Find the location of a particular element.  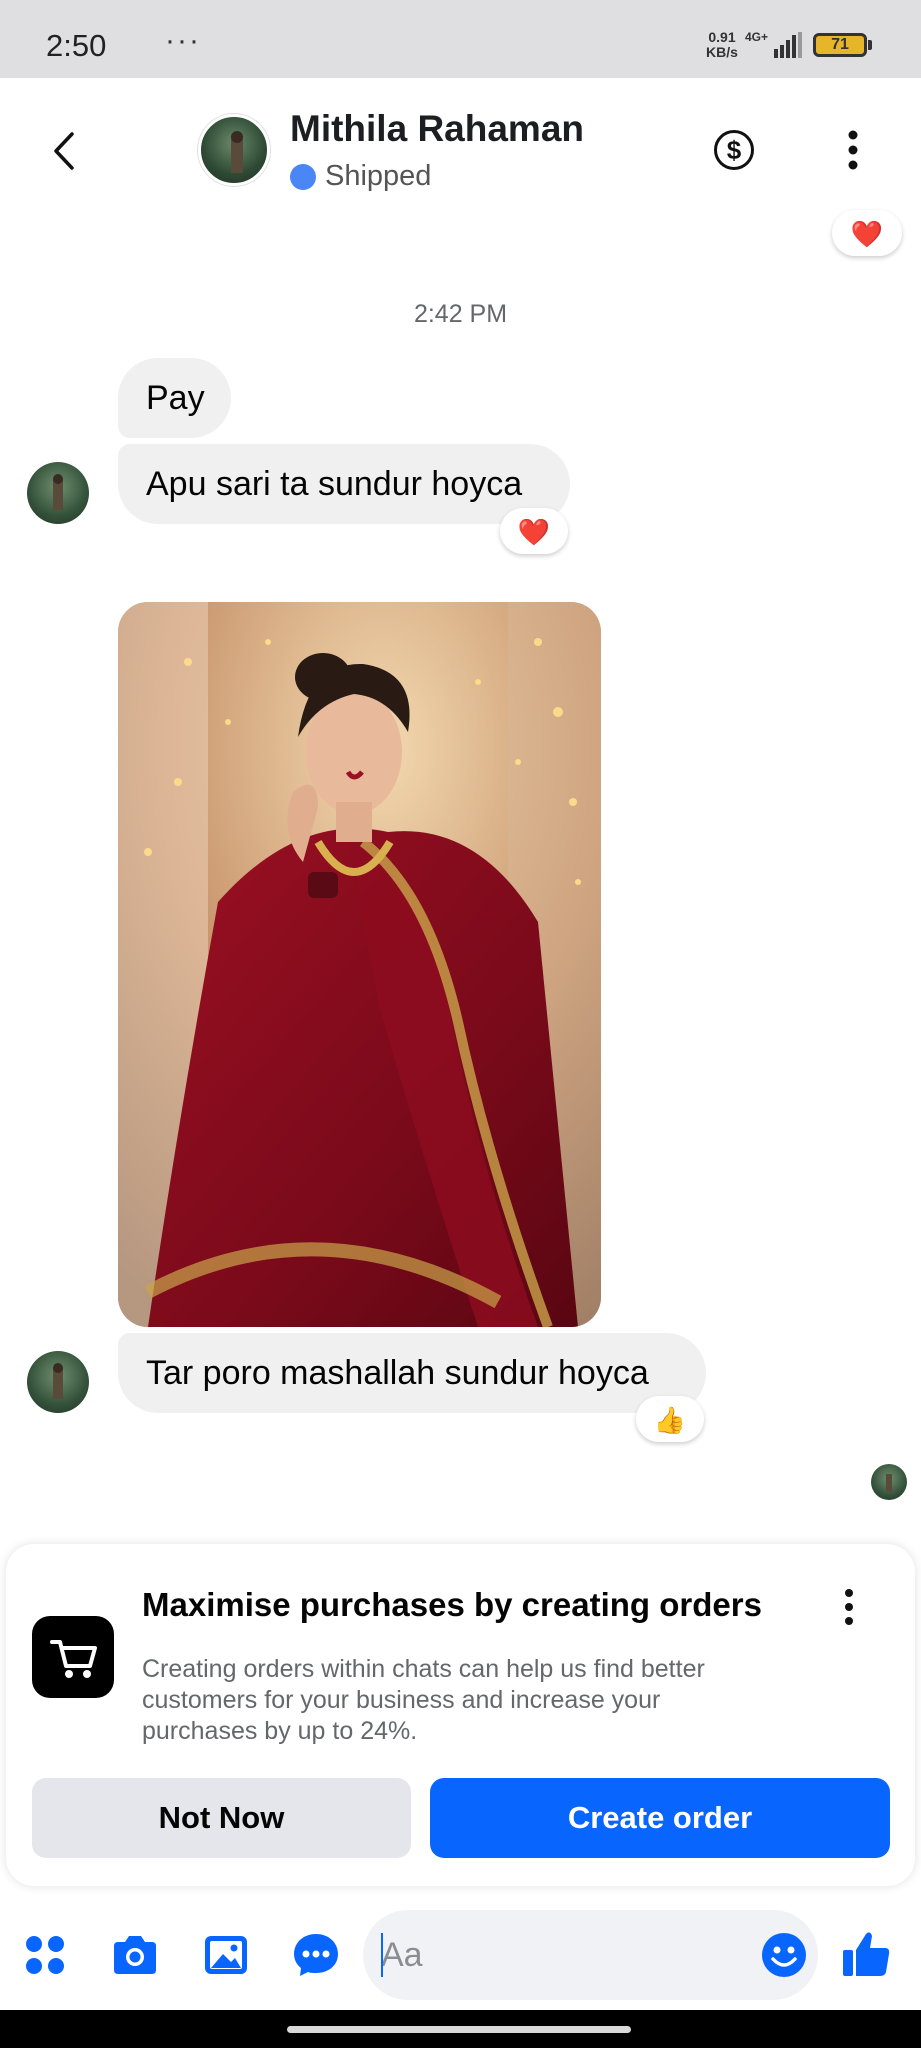

thumbs-up-icon is located at coordinates (866, 1954).